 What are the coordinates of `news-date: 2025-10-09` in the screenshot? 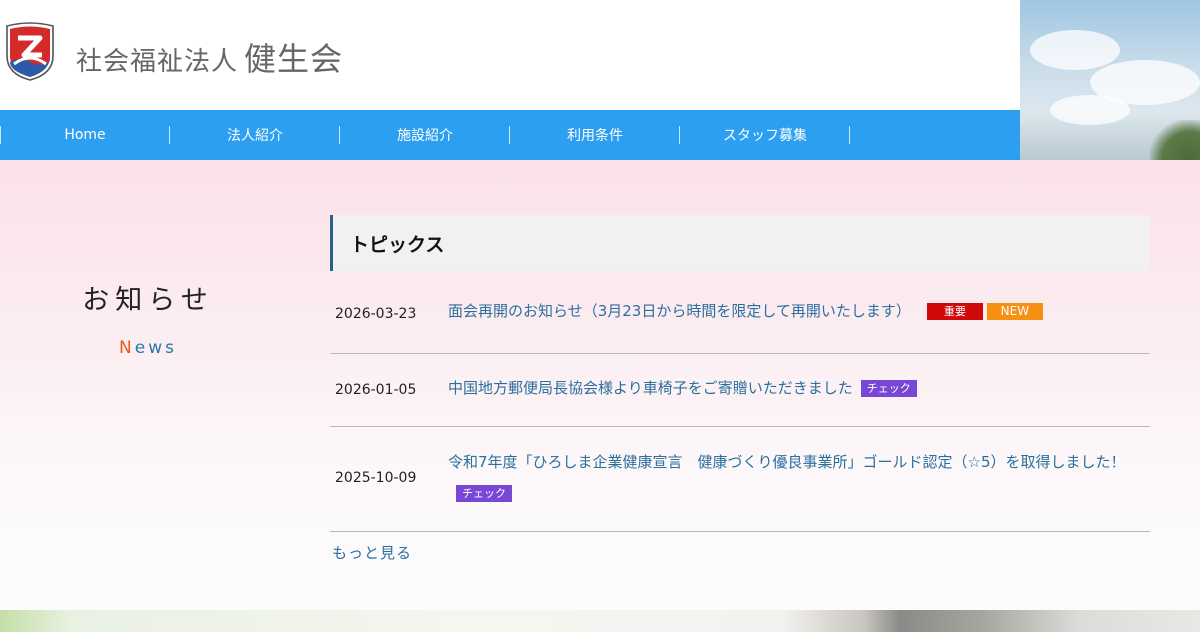 It's located at (376, 478).